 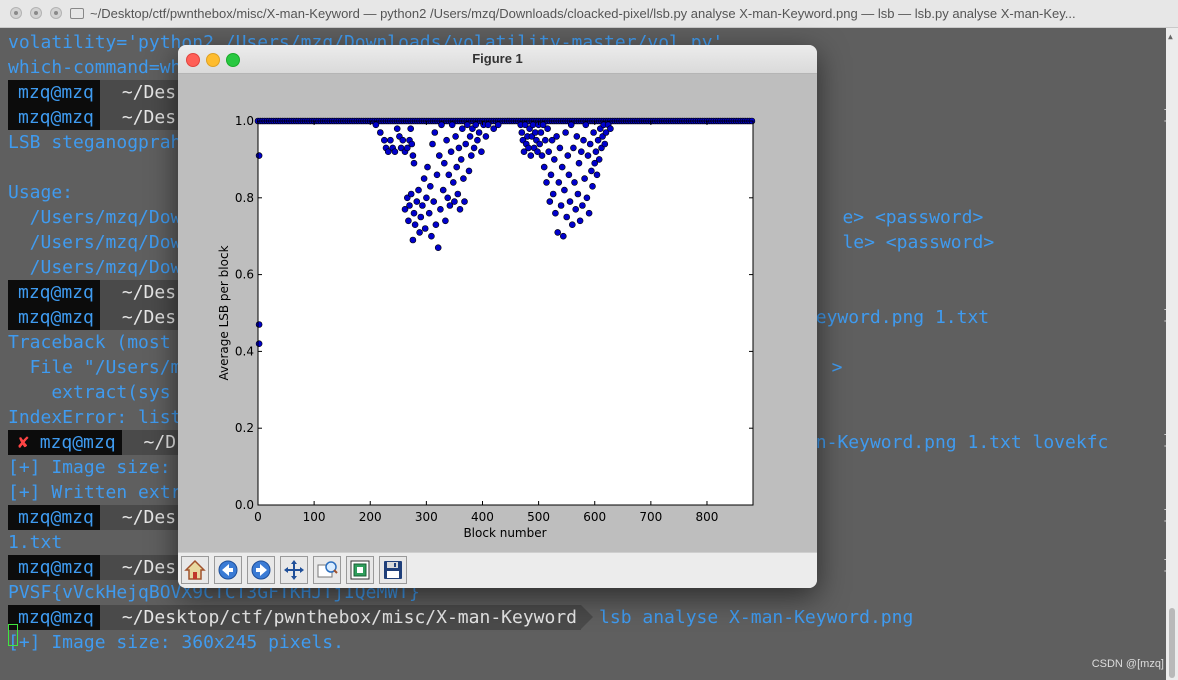 I want to click on pan-button, so click(x=294, y=570).